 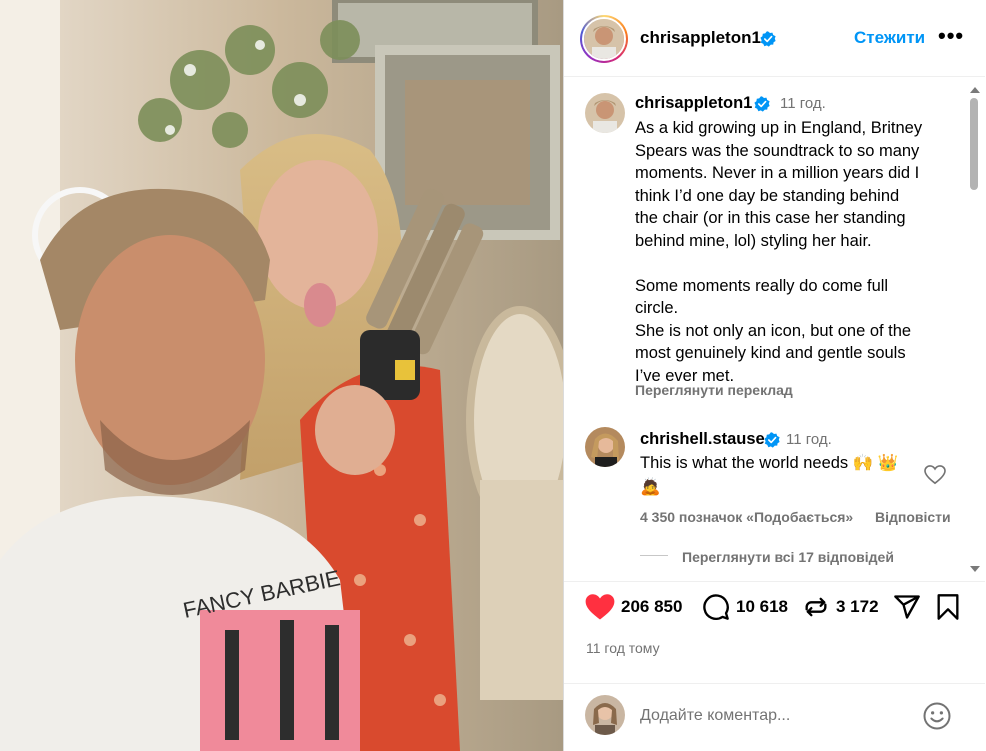 I want to click on share-button, so click(x=907, y=607).